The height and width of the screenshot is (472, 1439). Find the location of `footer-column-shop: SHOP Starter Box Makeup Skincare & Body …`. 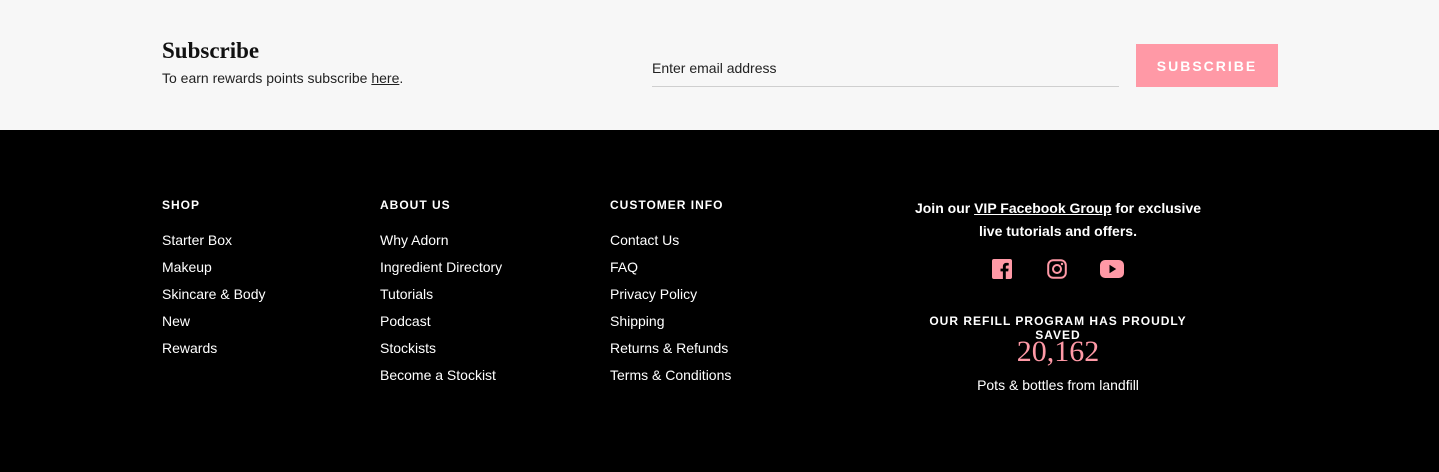

footer-column-shop: SHOP Starter Box Makeup Skincare & Body … is located at coordinates (214, 280).